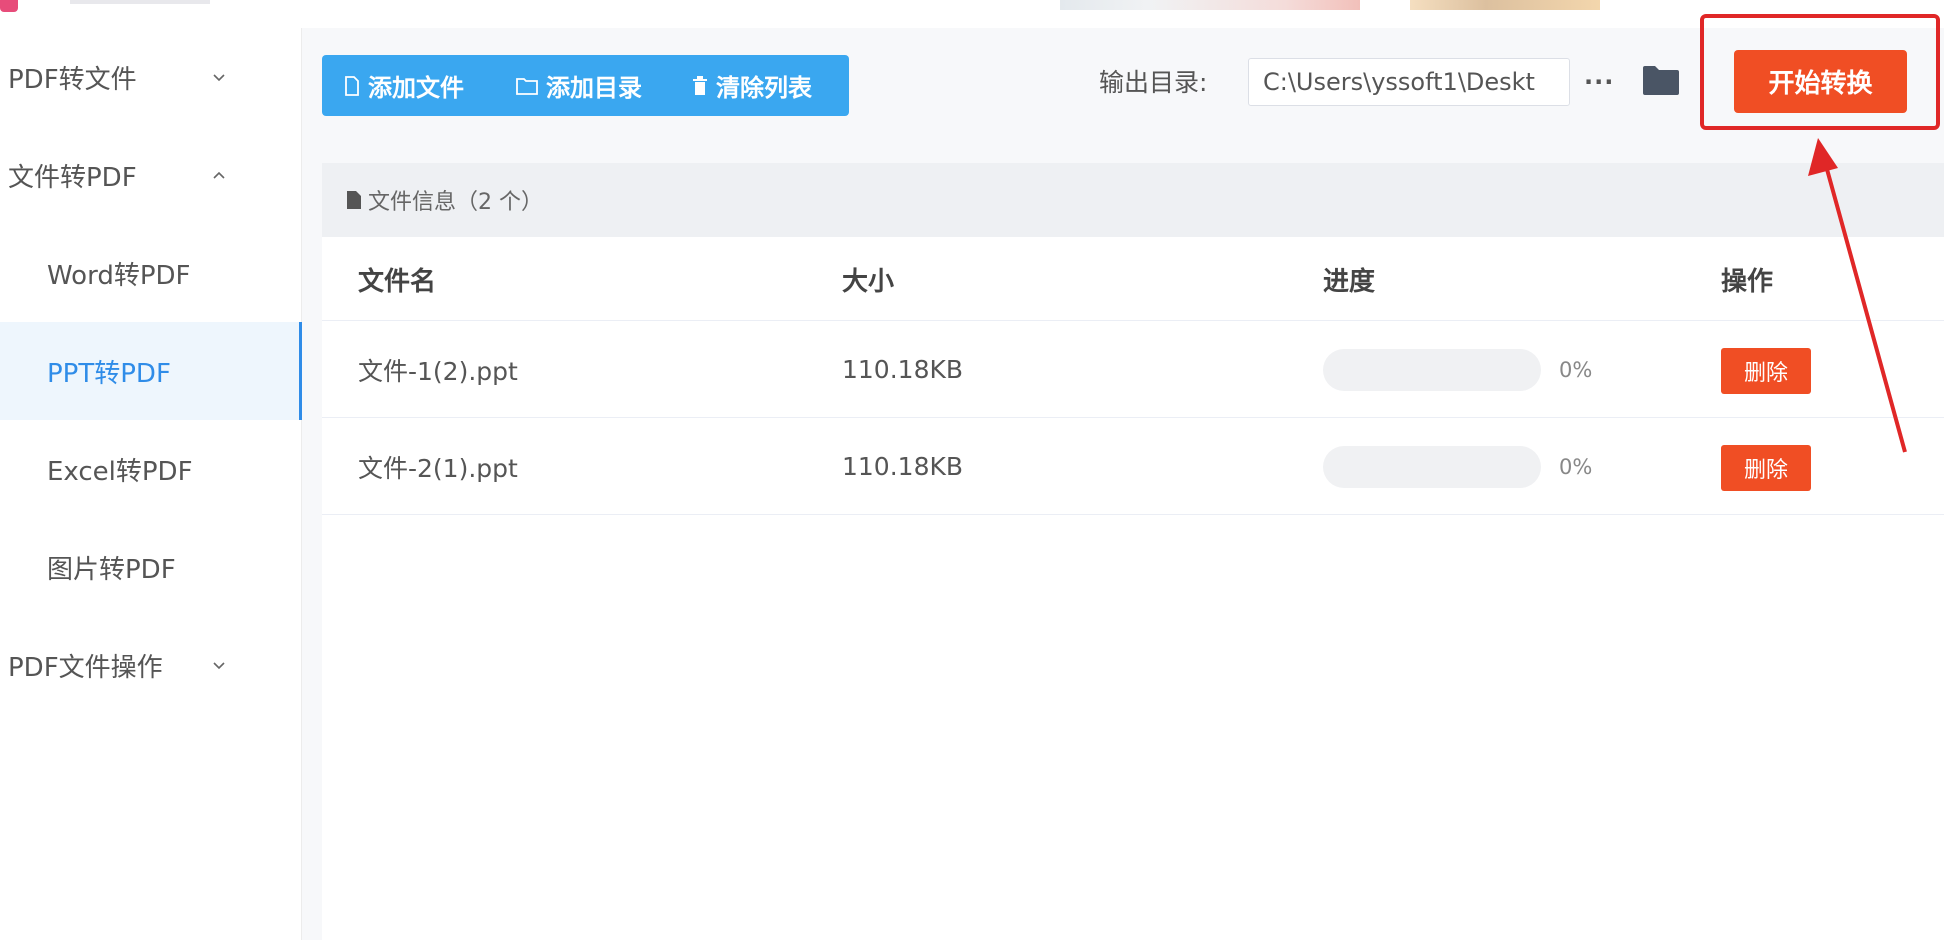 The height and width of the screenshot is (940, 1944). I want to click on sidebar-item-file-to-pdf: 文件转PDF, so click(150, 175).